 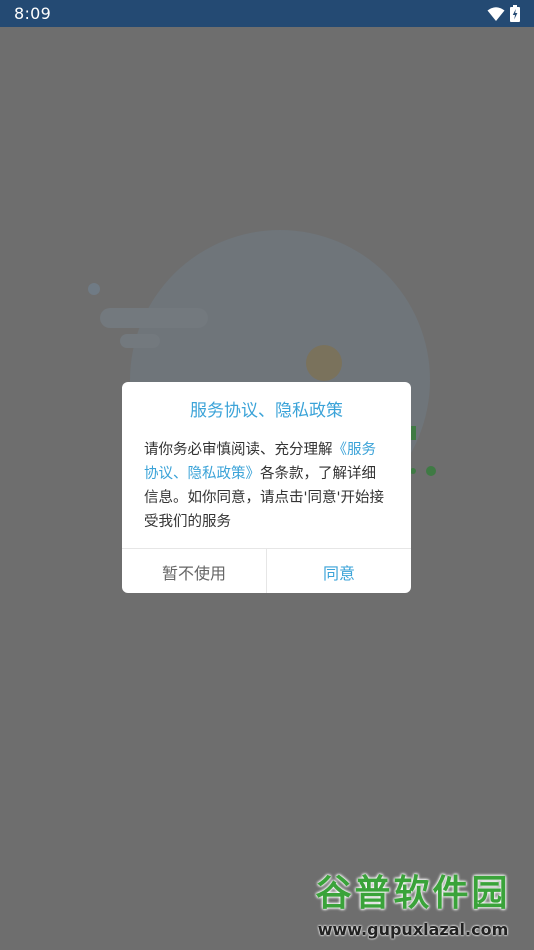 I want to click on message-text-start: 请你务必审慎阅读、充分理解, so click(x=238, y=450).